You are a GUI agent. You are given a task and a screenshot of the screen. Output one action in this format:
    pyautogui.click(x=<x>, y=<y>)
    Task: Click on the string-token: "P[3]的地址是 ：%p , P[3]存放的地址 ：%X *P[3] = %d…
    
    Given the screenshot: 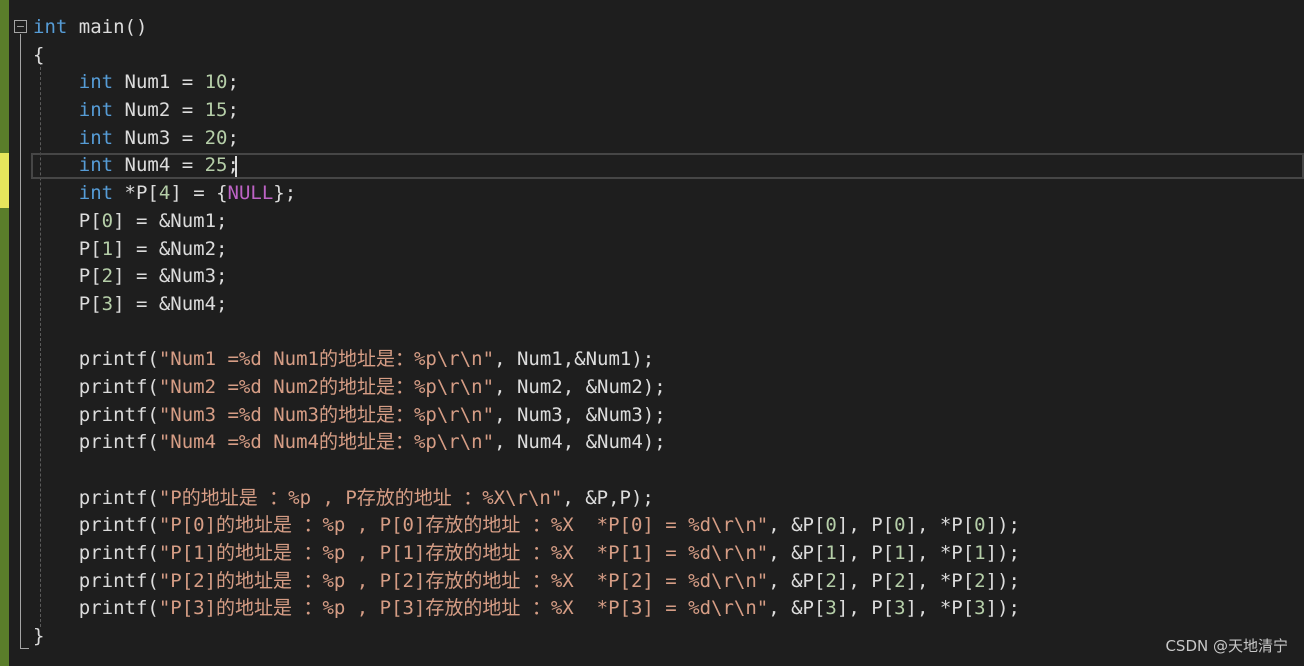 What is the action you would take?
    pyautogui.click(x=463, y=608)
    